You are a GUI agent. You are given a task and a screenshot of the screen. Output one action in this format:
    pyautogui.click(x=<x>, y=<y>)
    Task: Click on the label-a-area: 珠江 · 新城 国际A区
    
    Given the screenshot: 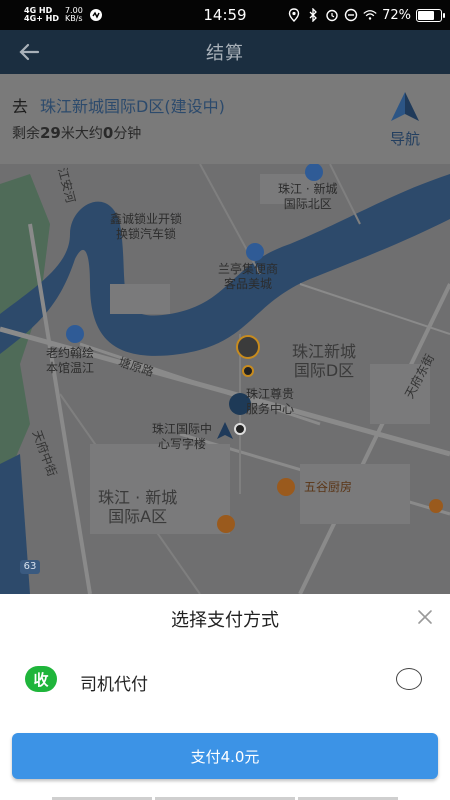 What is the action you would take?
    pyautogui.click(x=138, y=507)
    